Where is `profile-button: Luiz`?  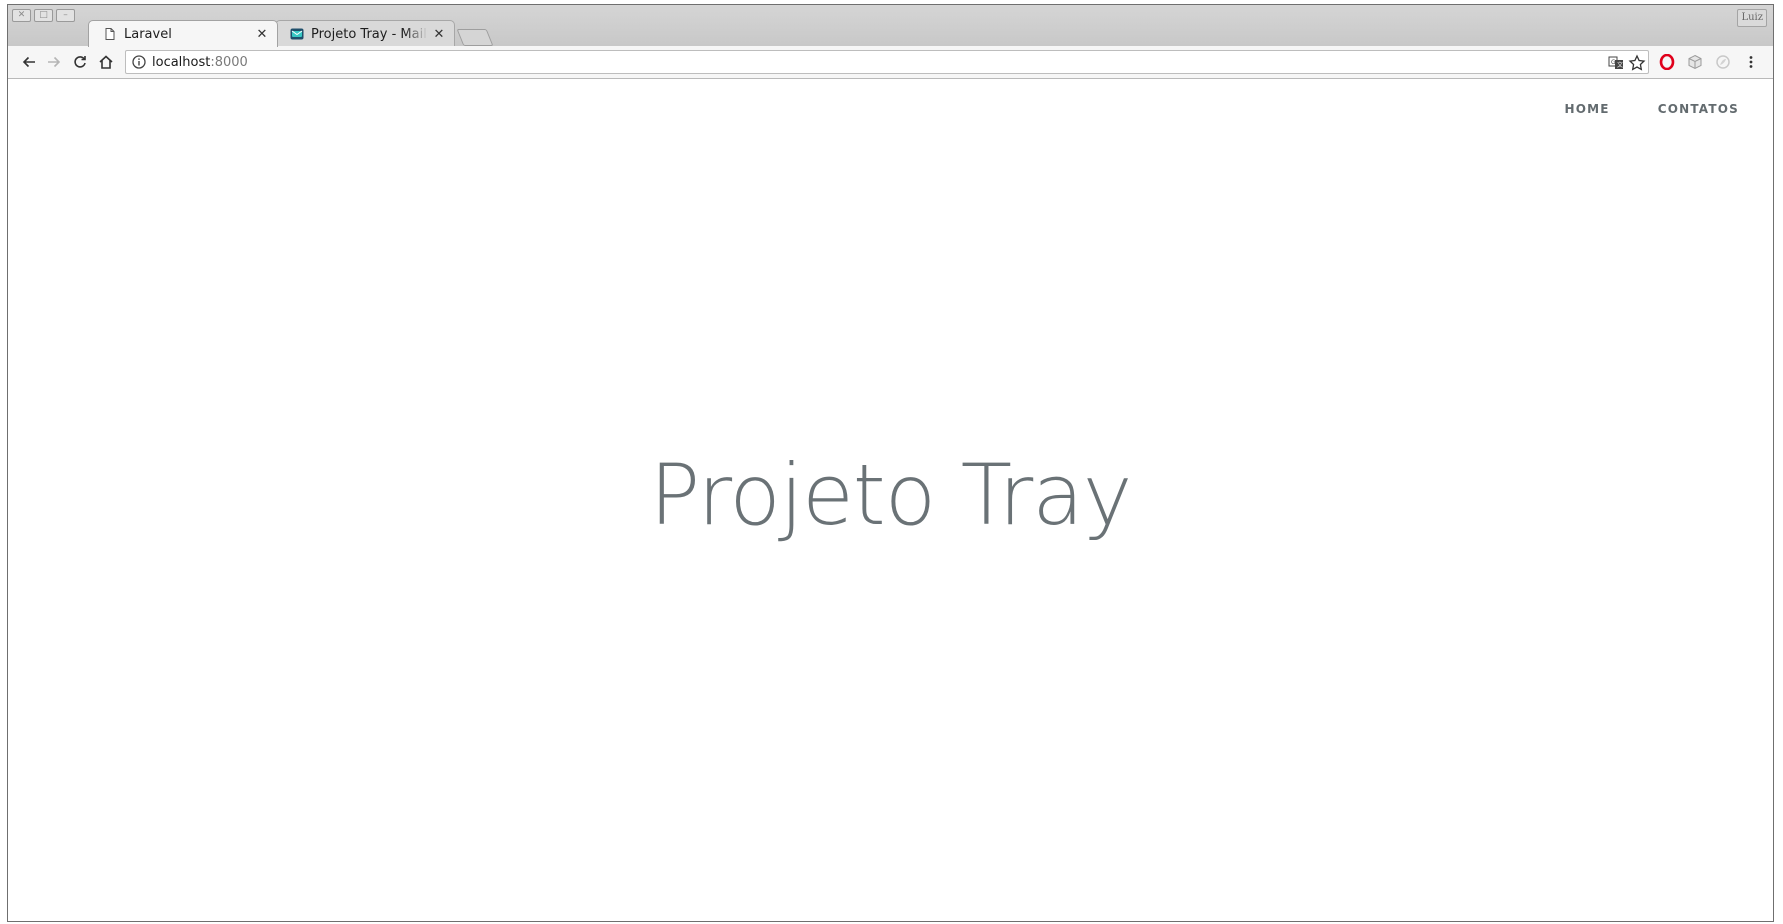 profile-button: Luiz is located at coordinates (1752, 18).